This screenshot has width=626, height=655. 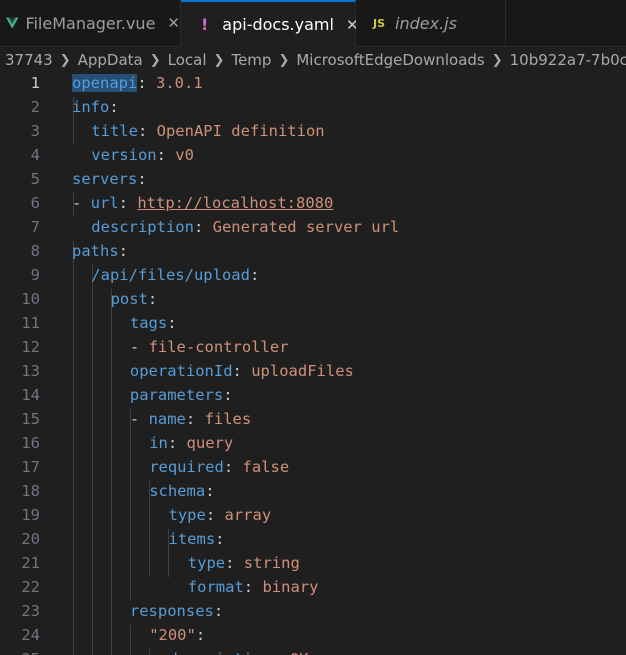 What do you see at coordinates (184, 155) in the screenshot?
I see `yaml-value: v0` at bounding box center [184, 155].